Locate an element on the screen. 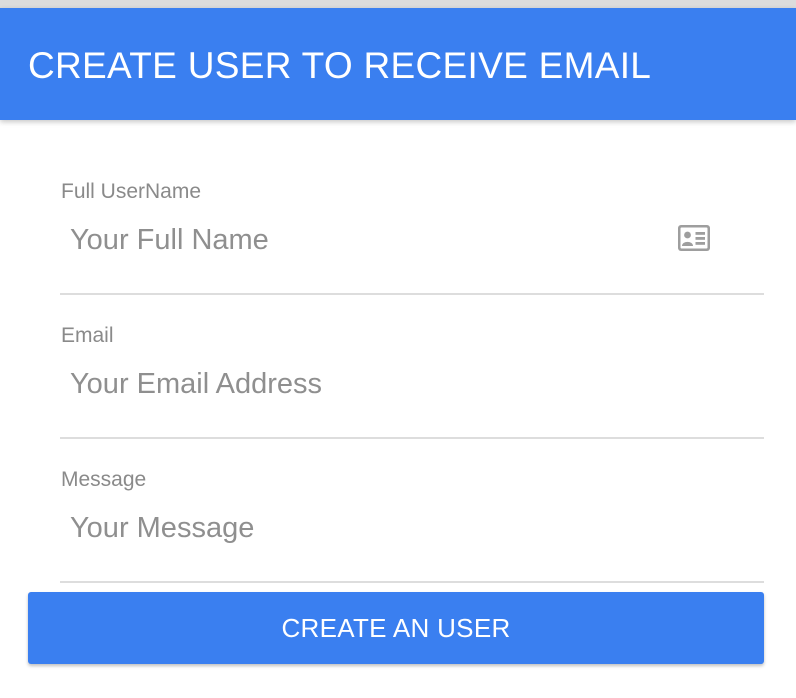  top-strip is located at coordinates (398, 4).